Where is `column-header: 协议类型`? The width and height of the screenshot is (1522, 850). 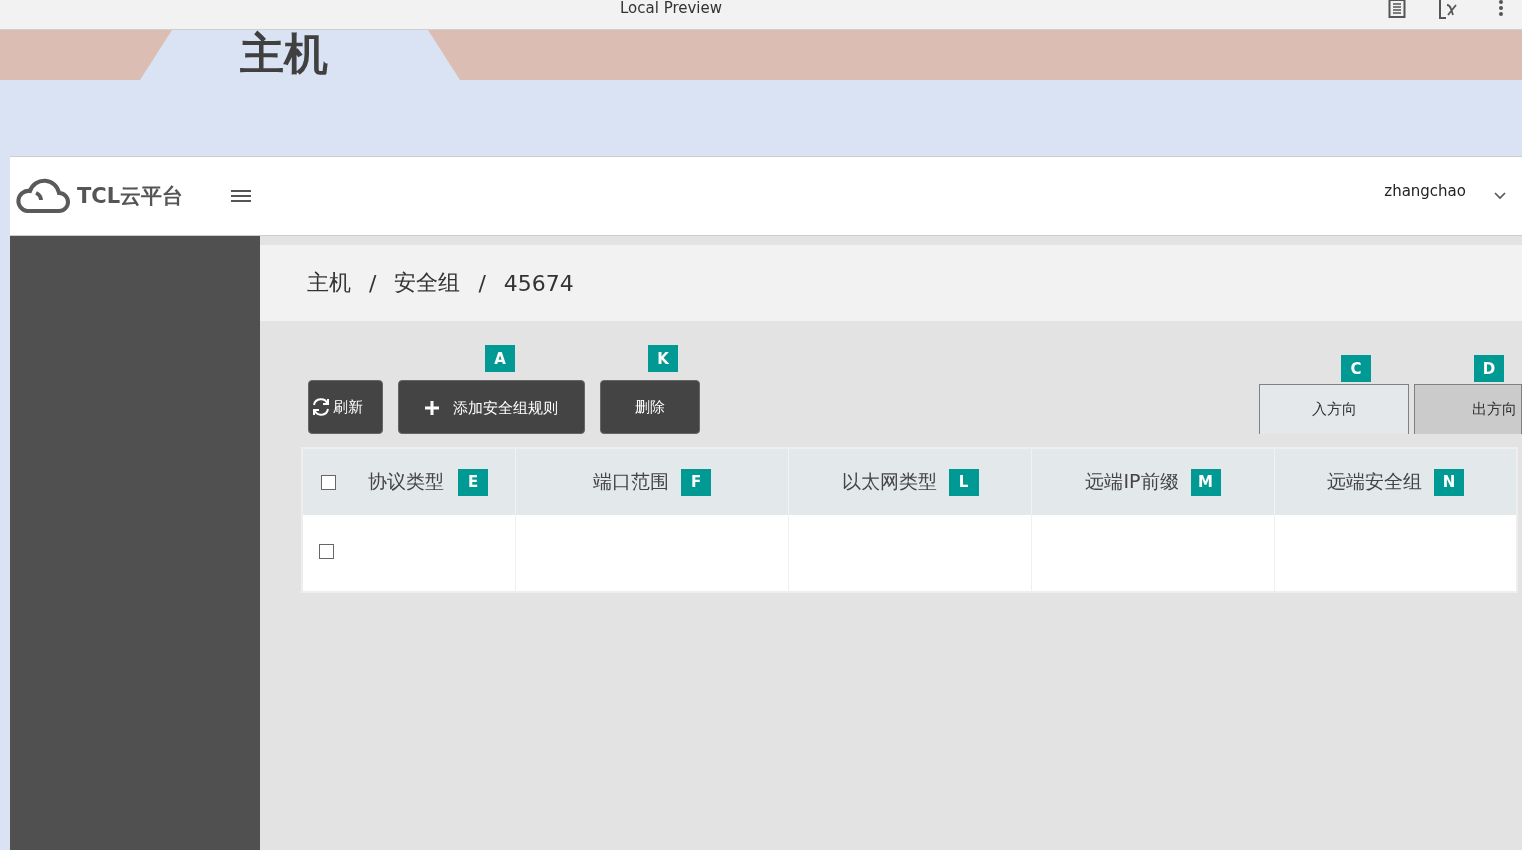 column-header: 协议类型 is located at coordinates (406, 481).